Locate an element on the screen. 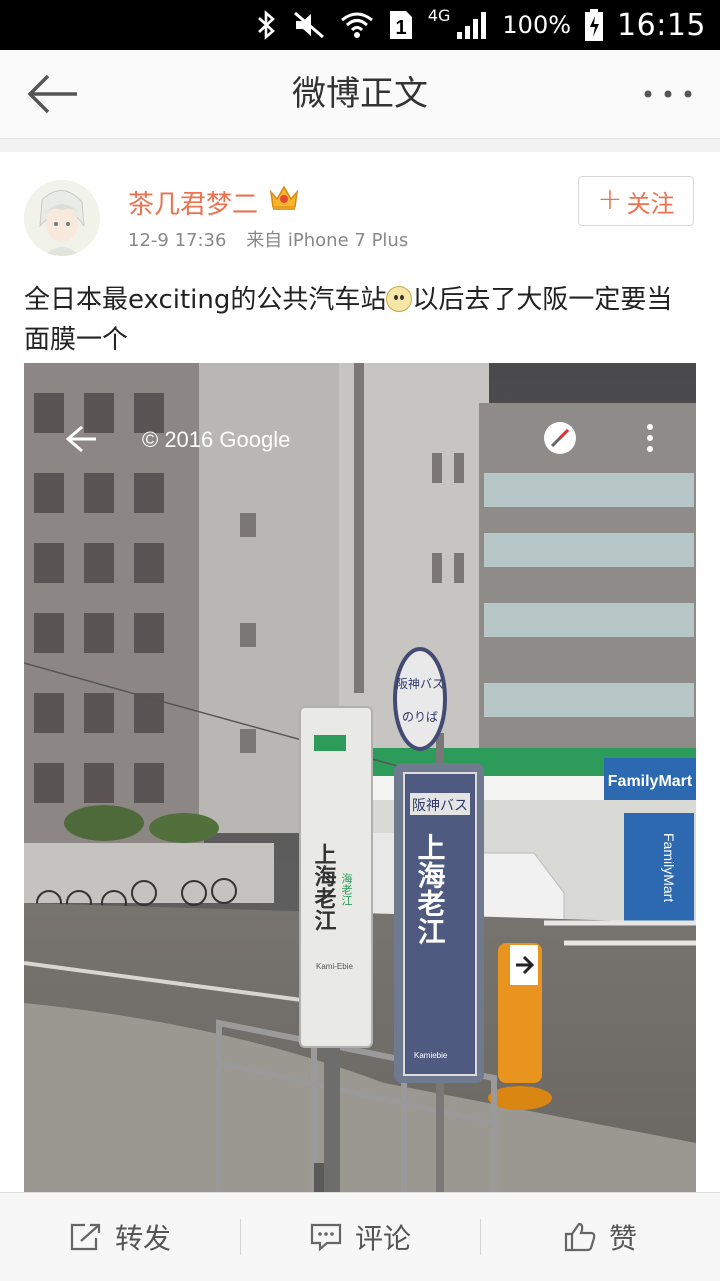 Image resolution: width=720 pixels, height=1281 pixels. signal-icon is located at coordinates (472, 25).